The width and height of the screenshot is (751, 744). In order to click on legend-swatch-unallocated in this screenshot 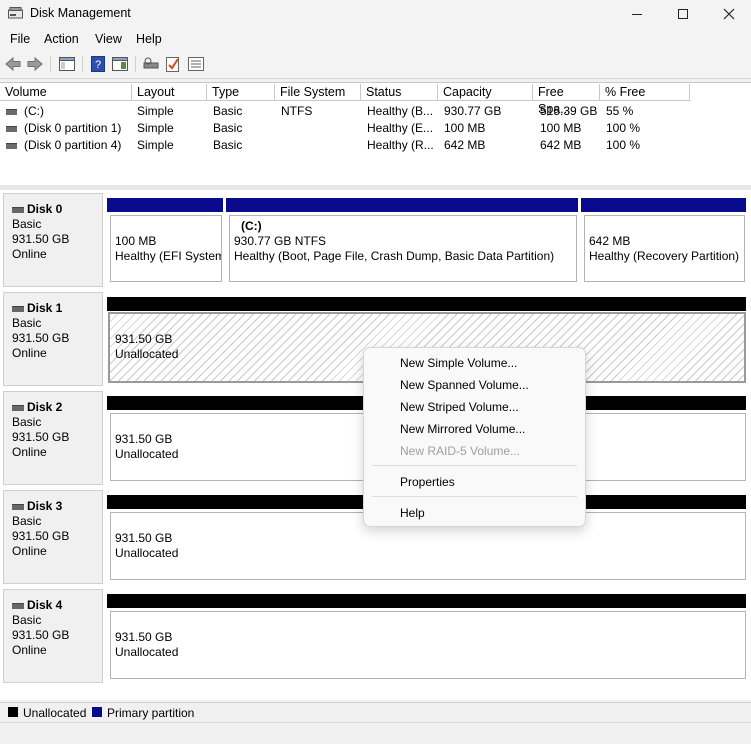, I will do `click(13, 712)`.